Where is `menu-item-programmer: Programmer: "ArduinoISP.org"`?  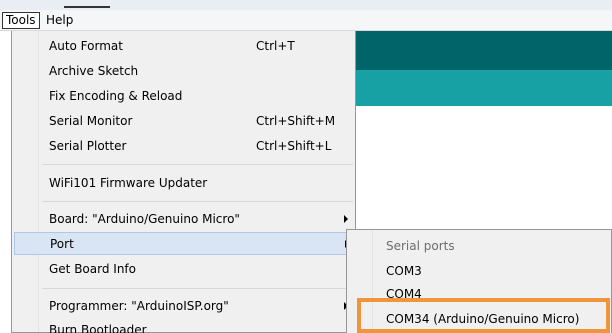 menu-item-programmer: Programmer: "ArduinoISP.org" is located at coordinates (184, 306).